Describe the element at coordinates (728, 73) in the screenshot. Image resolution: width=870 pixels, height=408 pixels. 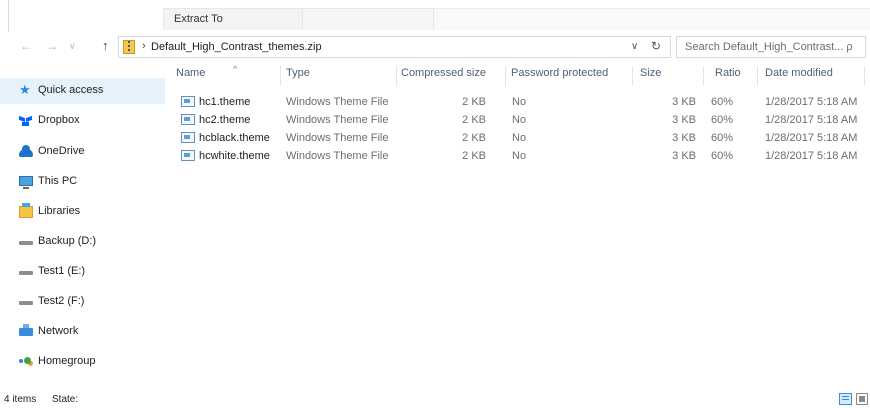
I see `column-header-ratio: Ratio` at that location.